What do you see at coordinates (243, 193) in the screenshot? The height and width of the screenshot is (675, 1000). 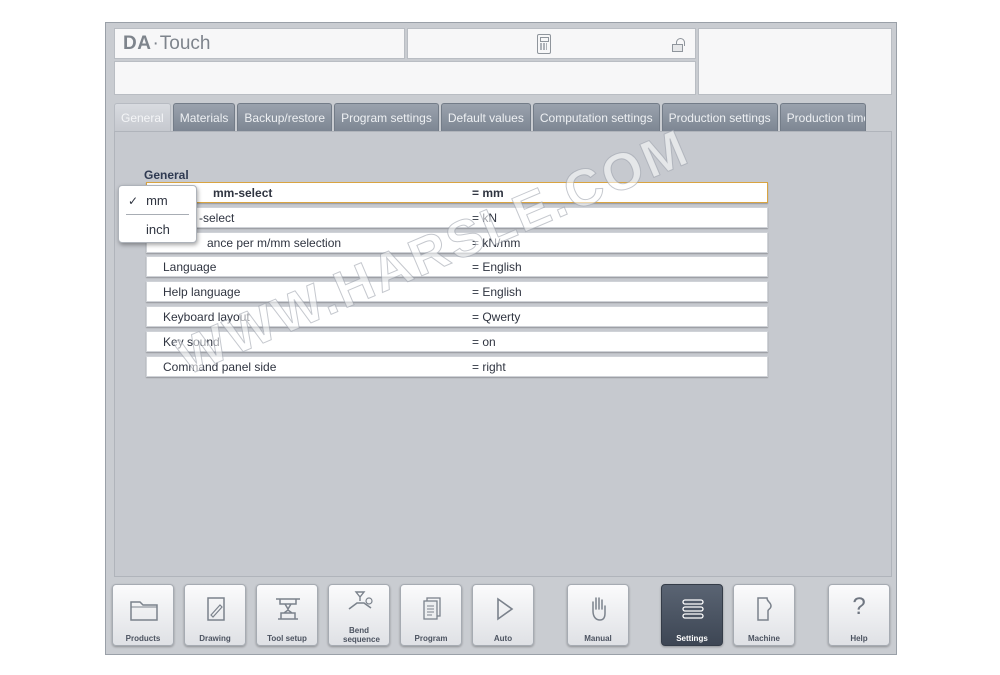 I see `setting-label: mm-select` at bounding box center [243, 193].